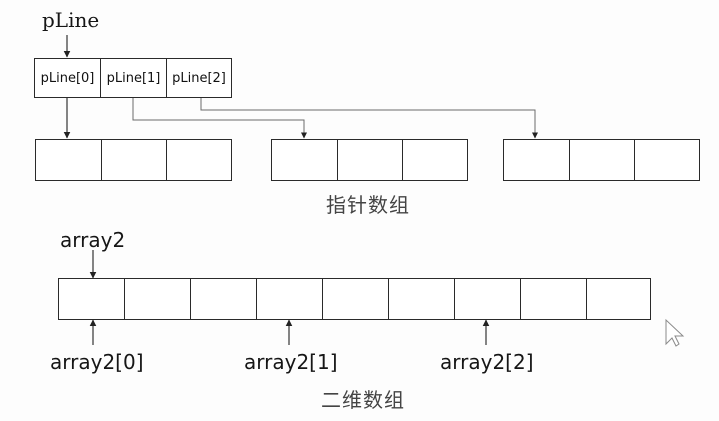 Image resolution: width=719 pixels, height=421 pixels. What do you see at coordinates (71, 20) in the screenshot?
I see `pline-title: pLine` at bounding box center [71, 20].